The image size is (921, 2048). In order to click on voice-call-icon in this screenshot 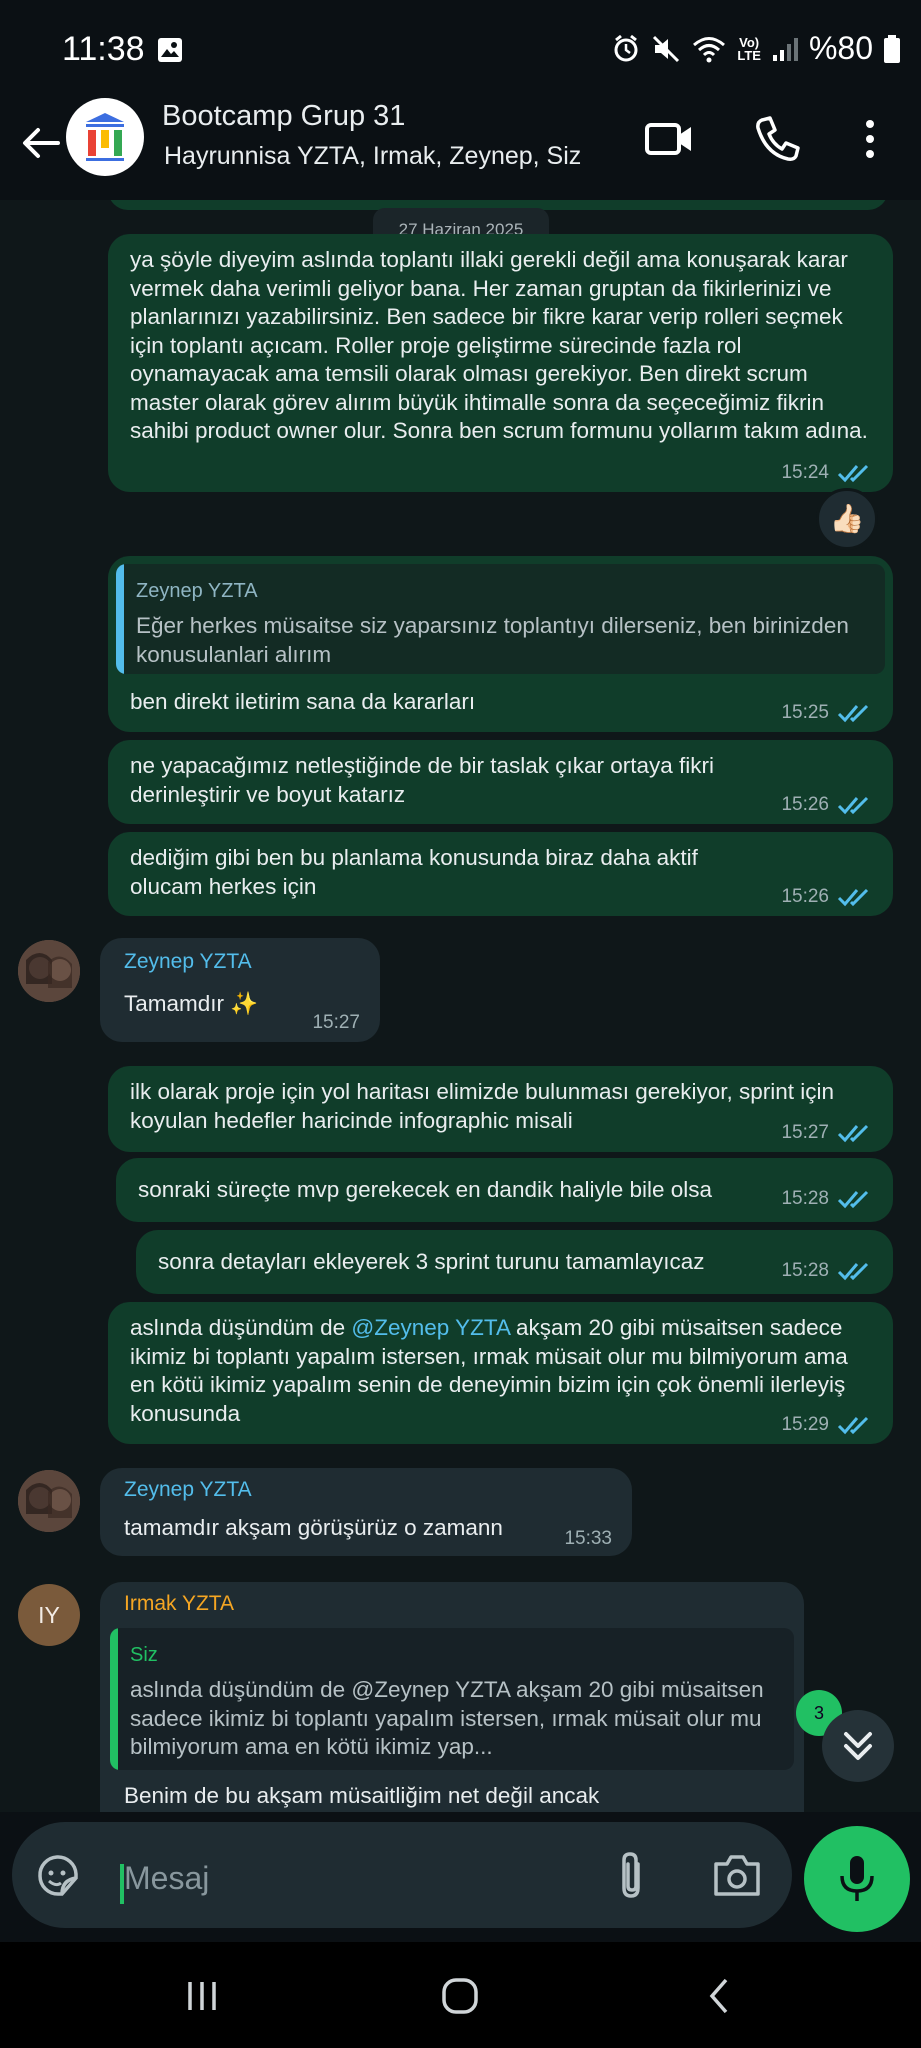, I will do `click(777, 139)`.